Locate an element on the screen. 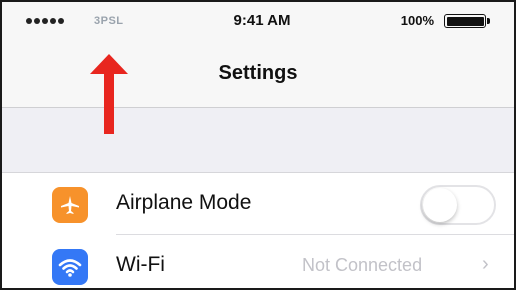 Image resolution: width=516 pixels, height=290 pixels. battery-icon is located at coordinates (467, 21).